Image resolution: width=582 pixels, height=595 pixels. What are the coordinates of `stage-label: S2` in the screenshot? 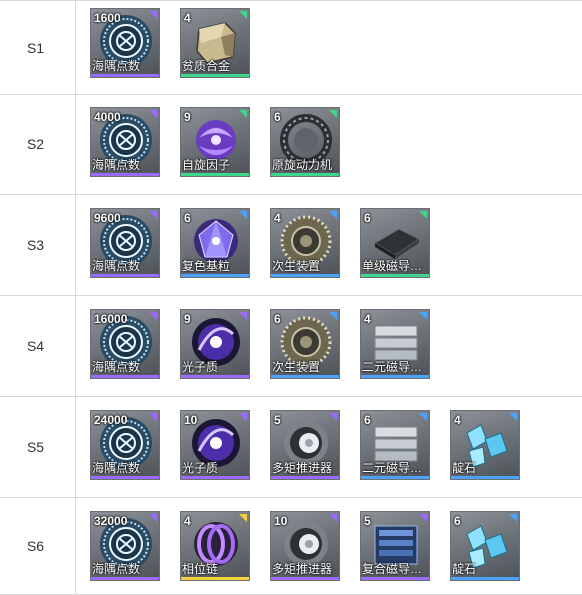 It's located at (38, 143).